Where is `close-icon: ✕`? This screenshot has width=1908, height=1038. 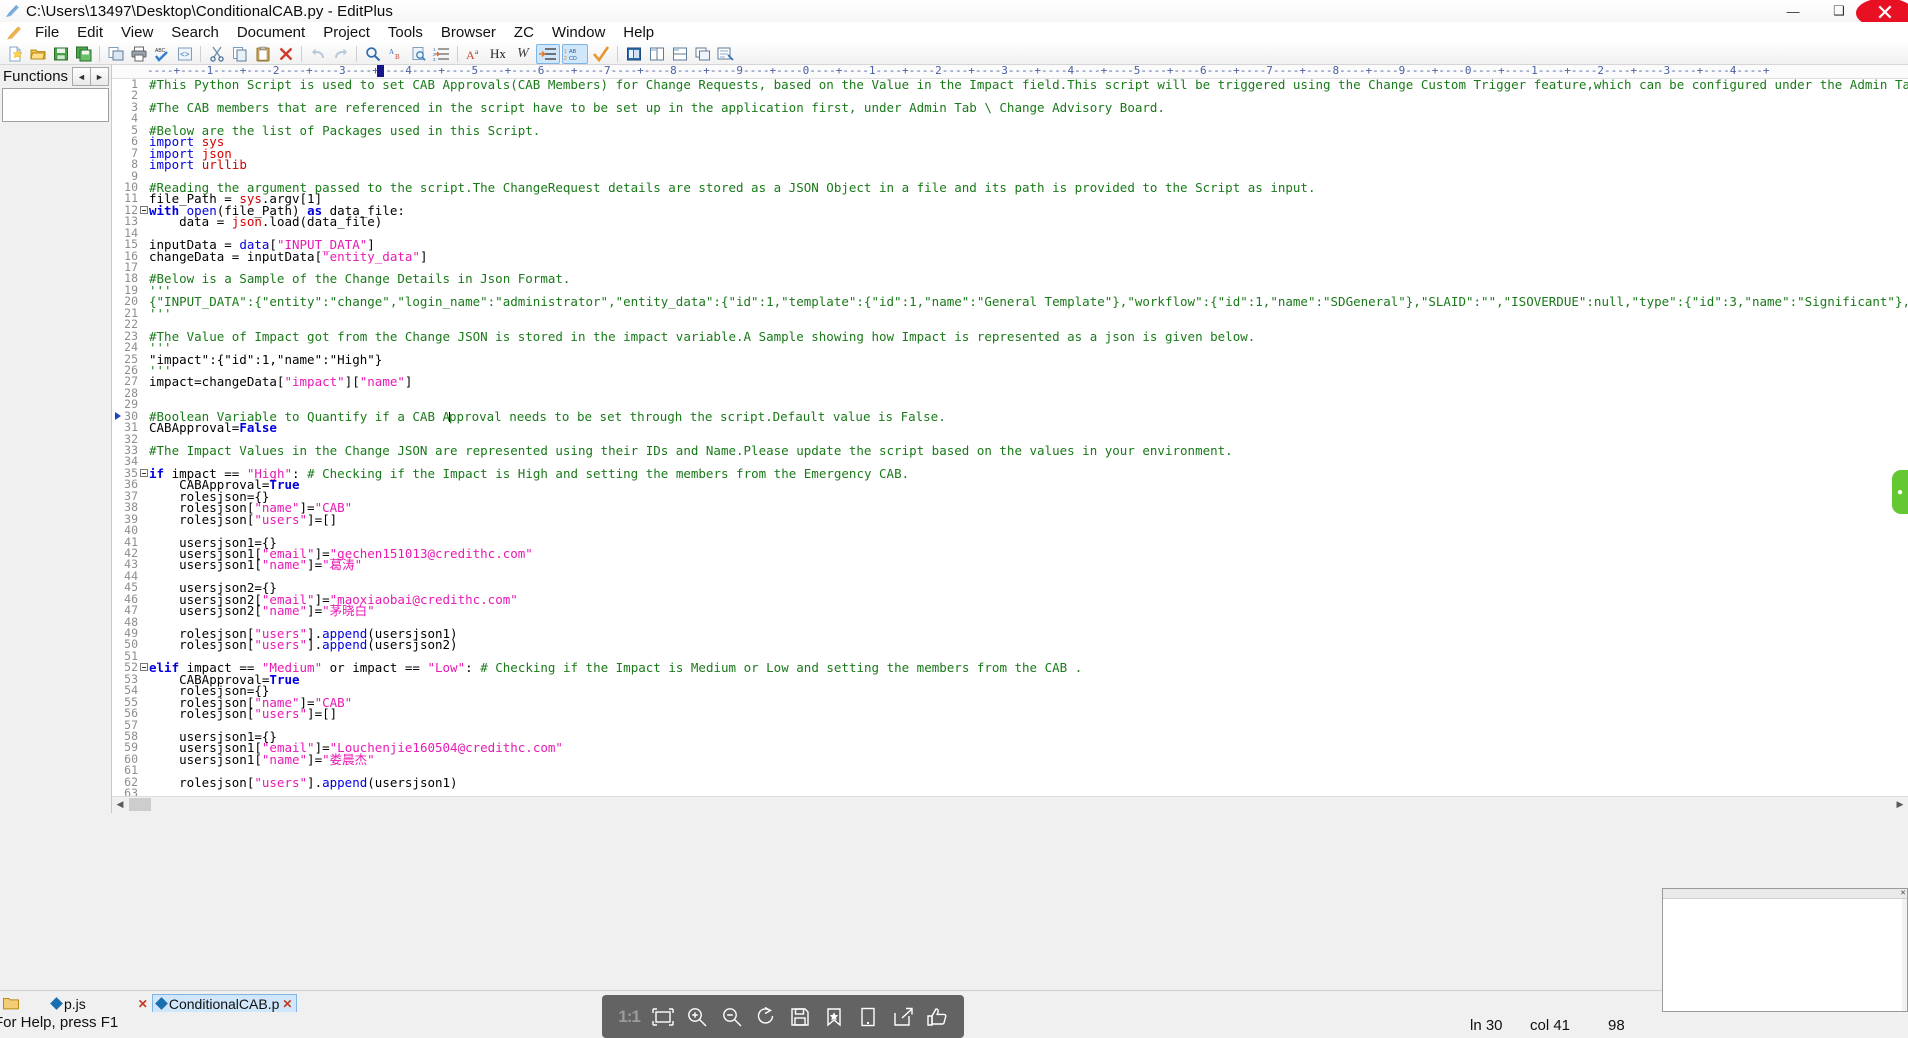
close-icon: ✕ is located at coordinates (287, 1004).